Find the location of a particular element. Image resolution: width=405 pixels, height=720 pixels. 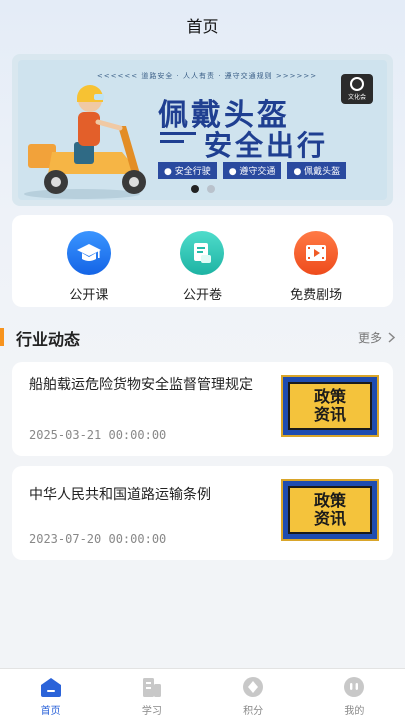

section-title: 行业动态 is located at coordinates (48, 339).